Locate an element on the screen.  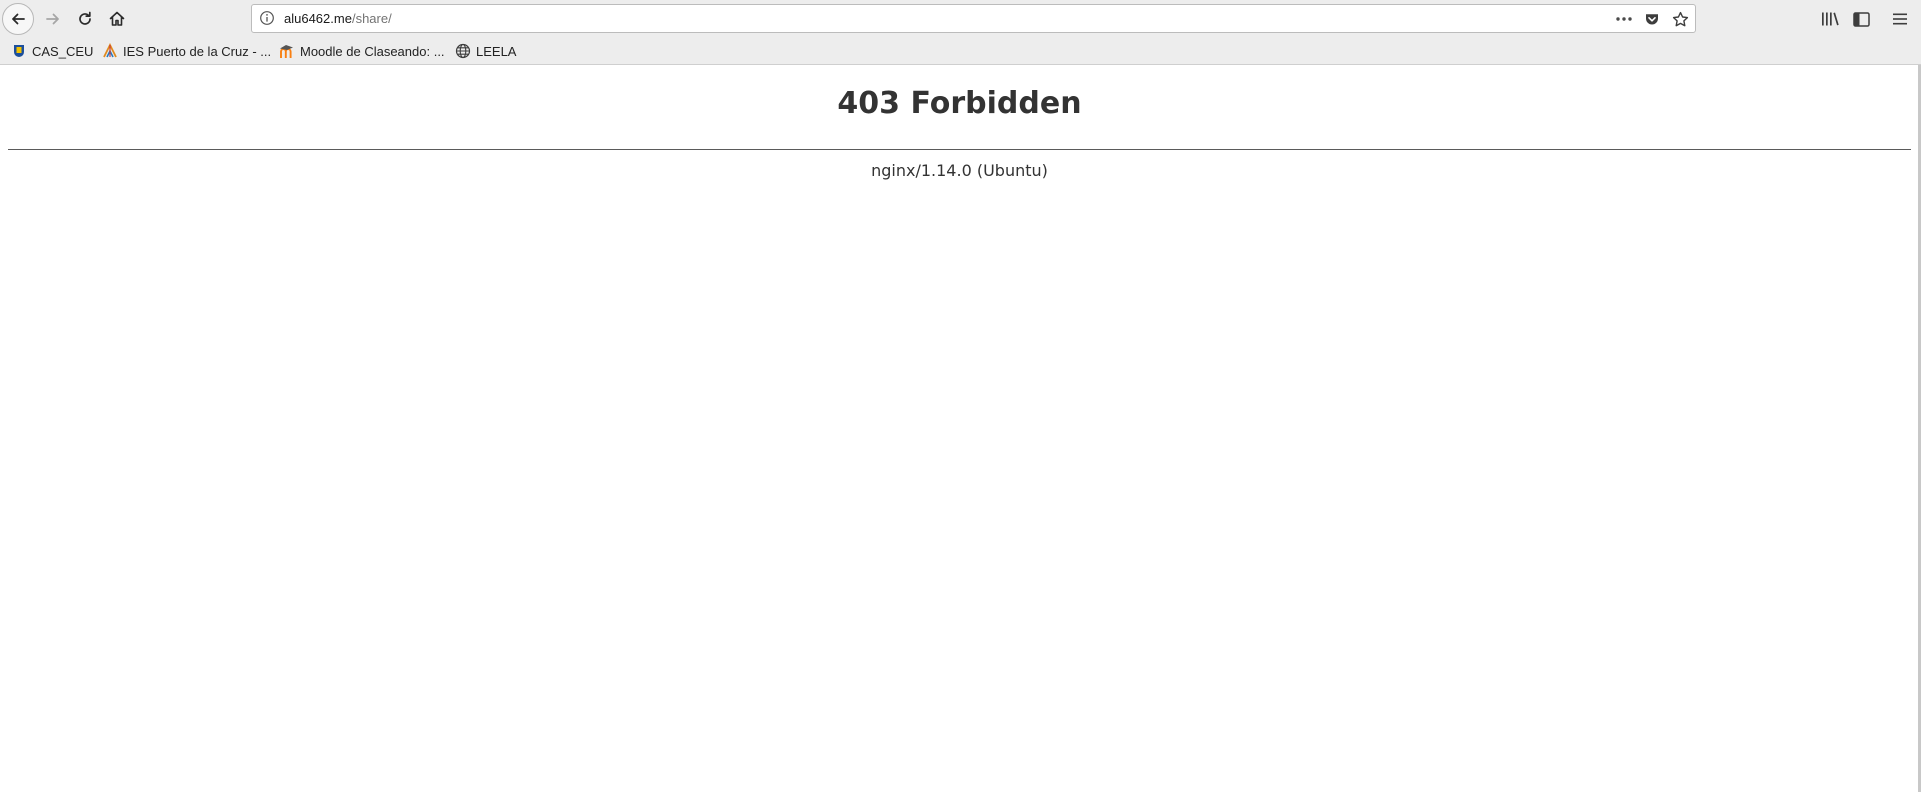
sidebar-button is located at coordinates (1861, 19).